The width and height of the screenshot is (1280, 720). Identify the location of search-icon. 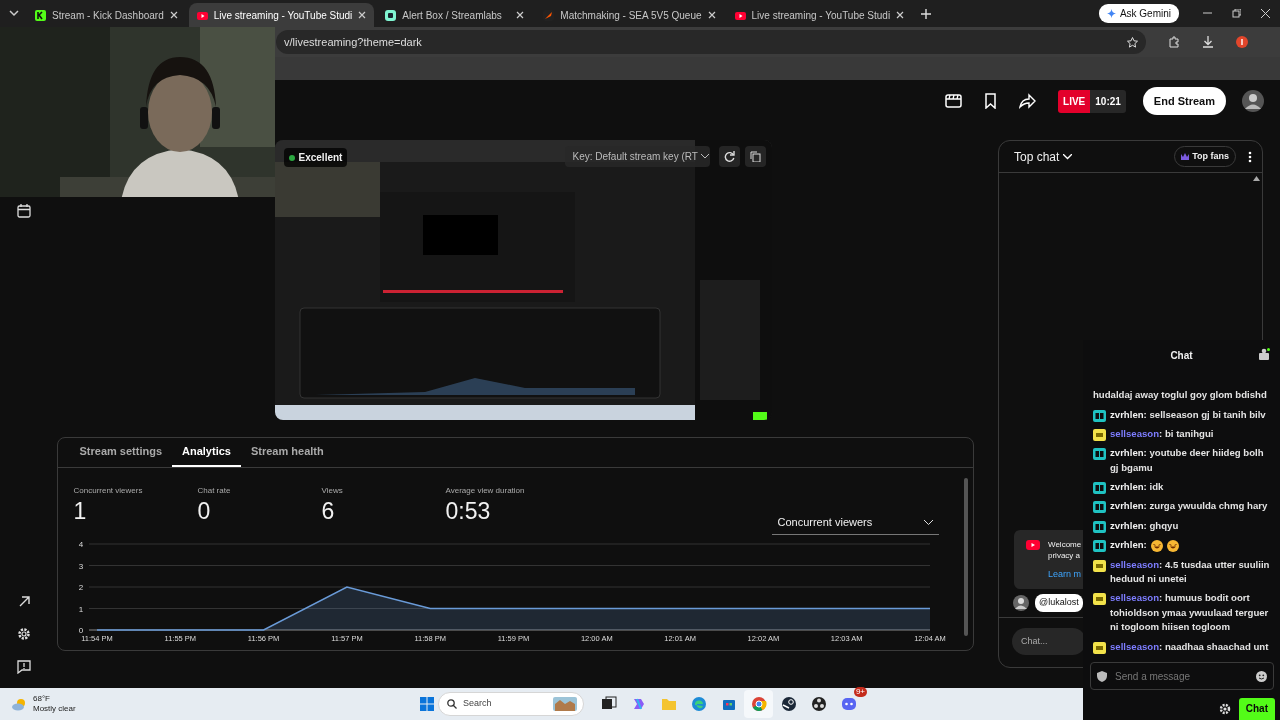
(452, 704).